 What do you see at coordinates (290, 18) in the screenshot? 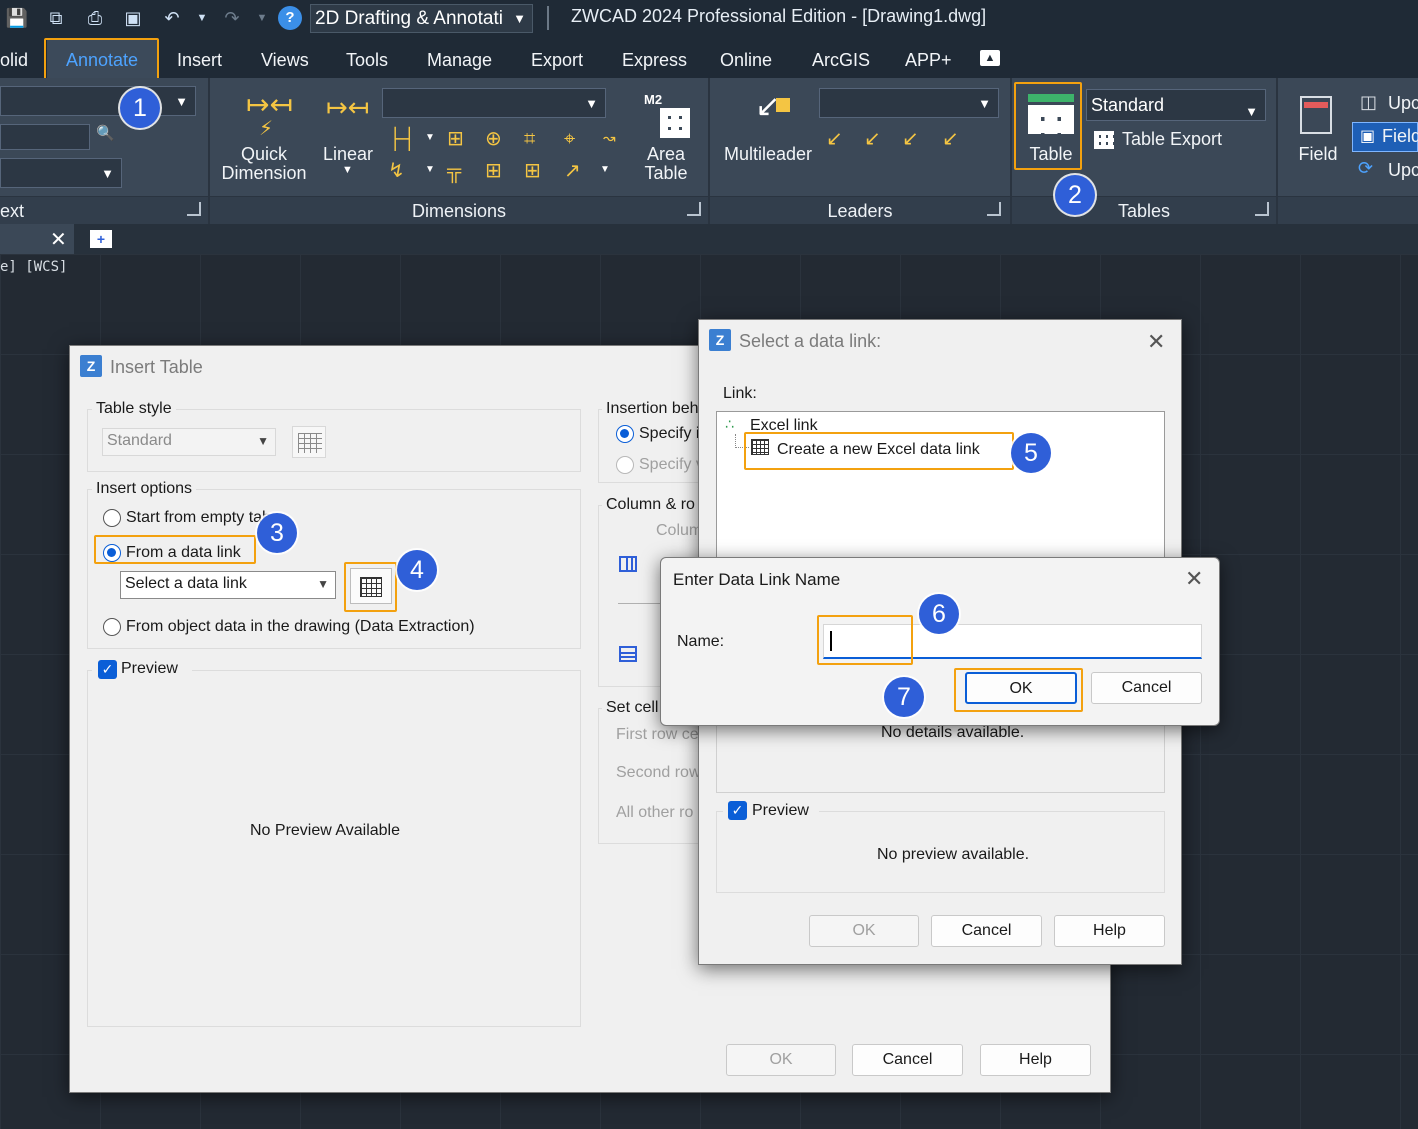
I see `help-icon: ?` at bounding box center [290, 18].